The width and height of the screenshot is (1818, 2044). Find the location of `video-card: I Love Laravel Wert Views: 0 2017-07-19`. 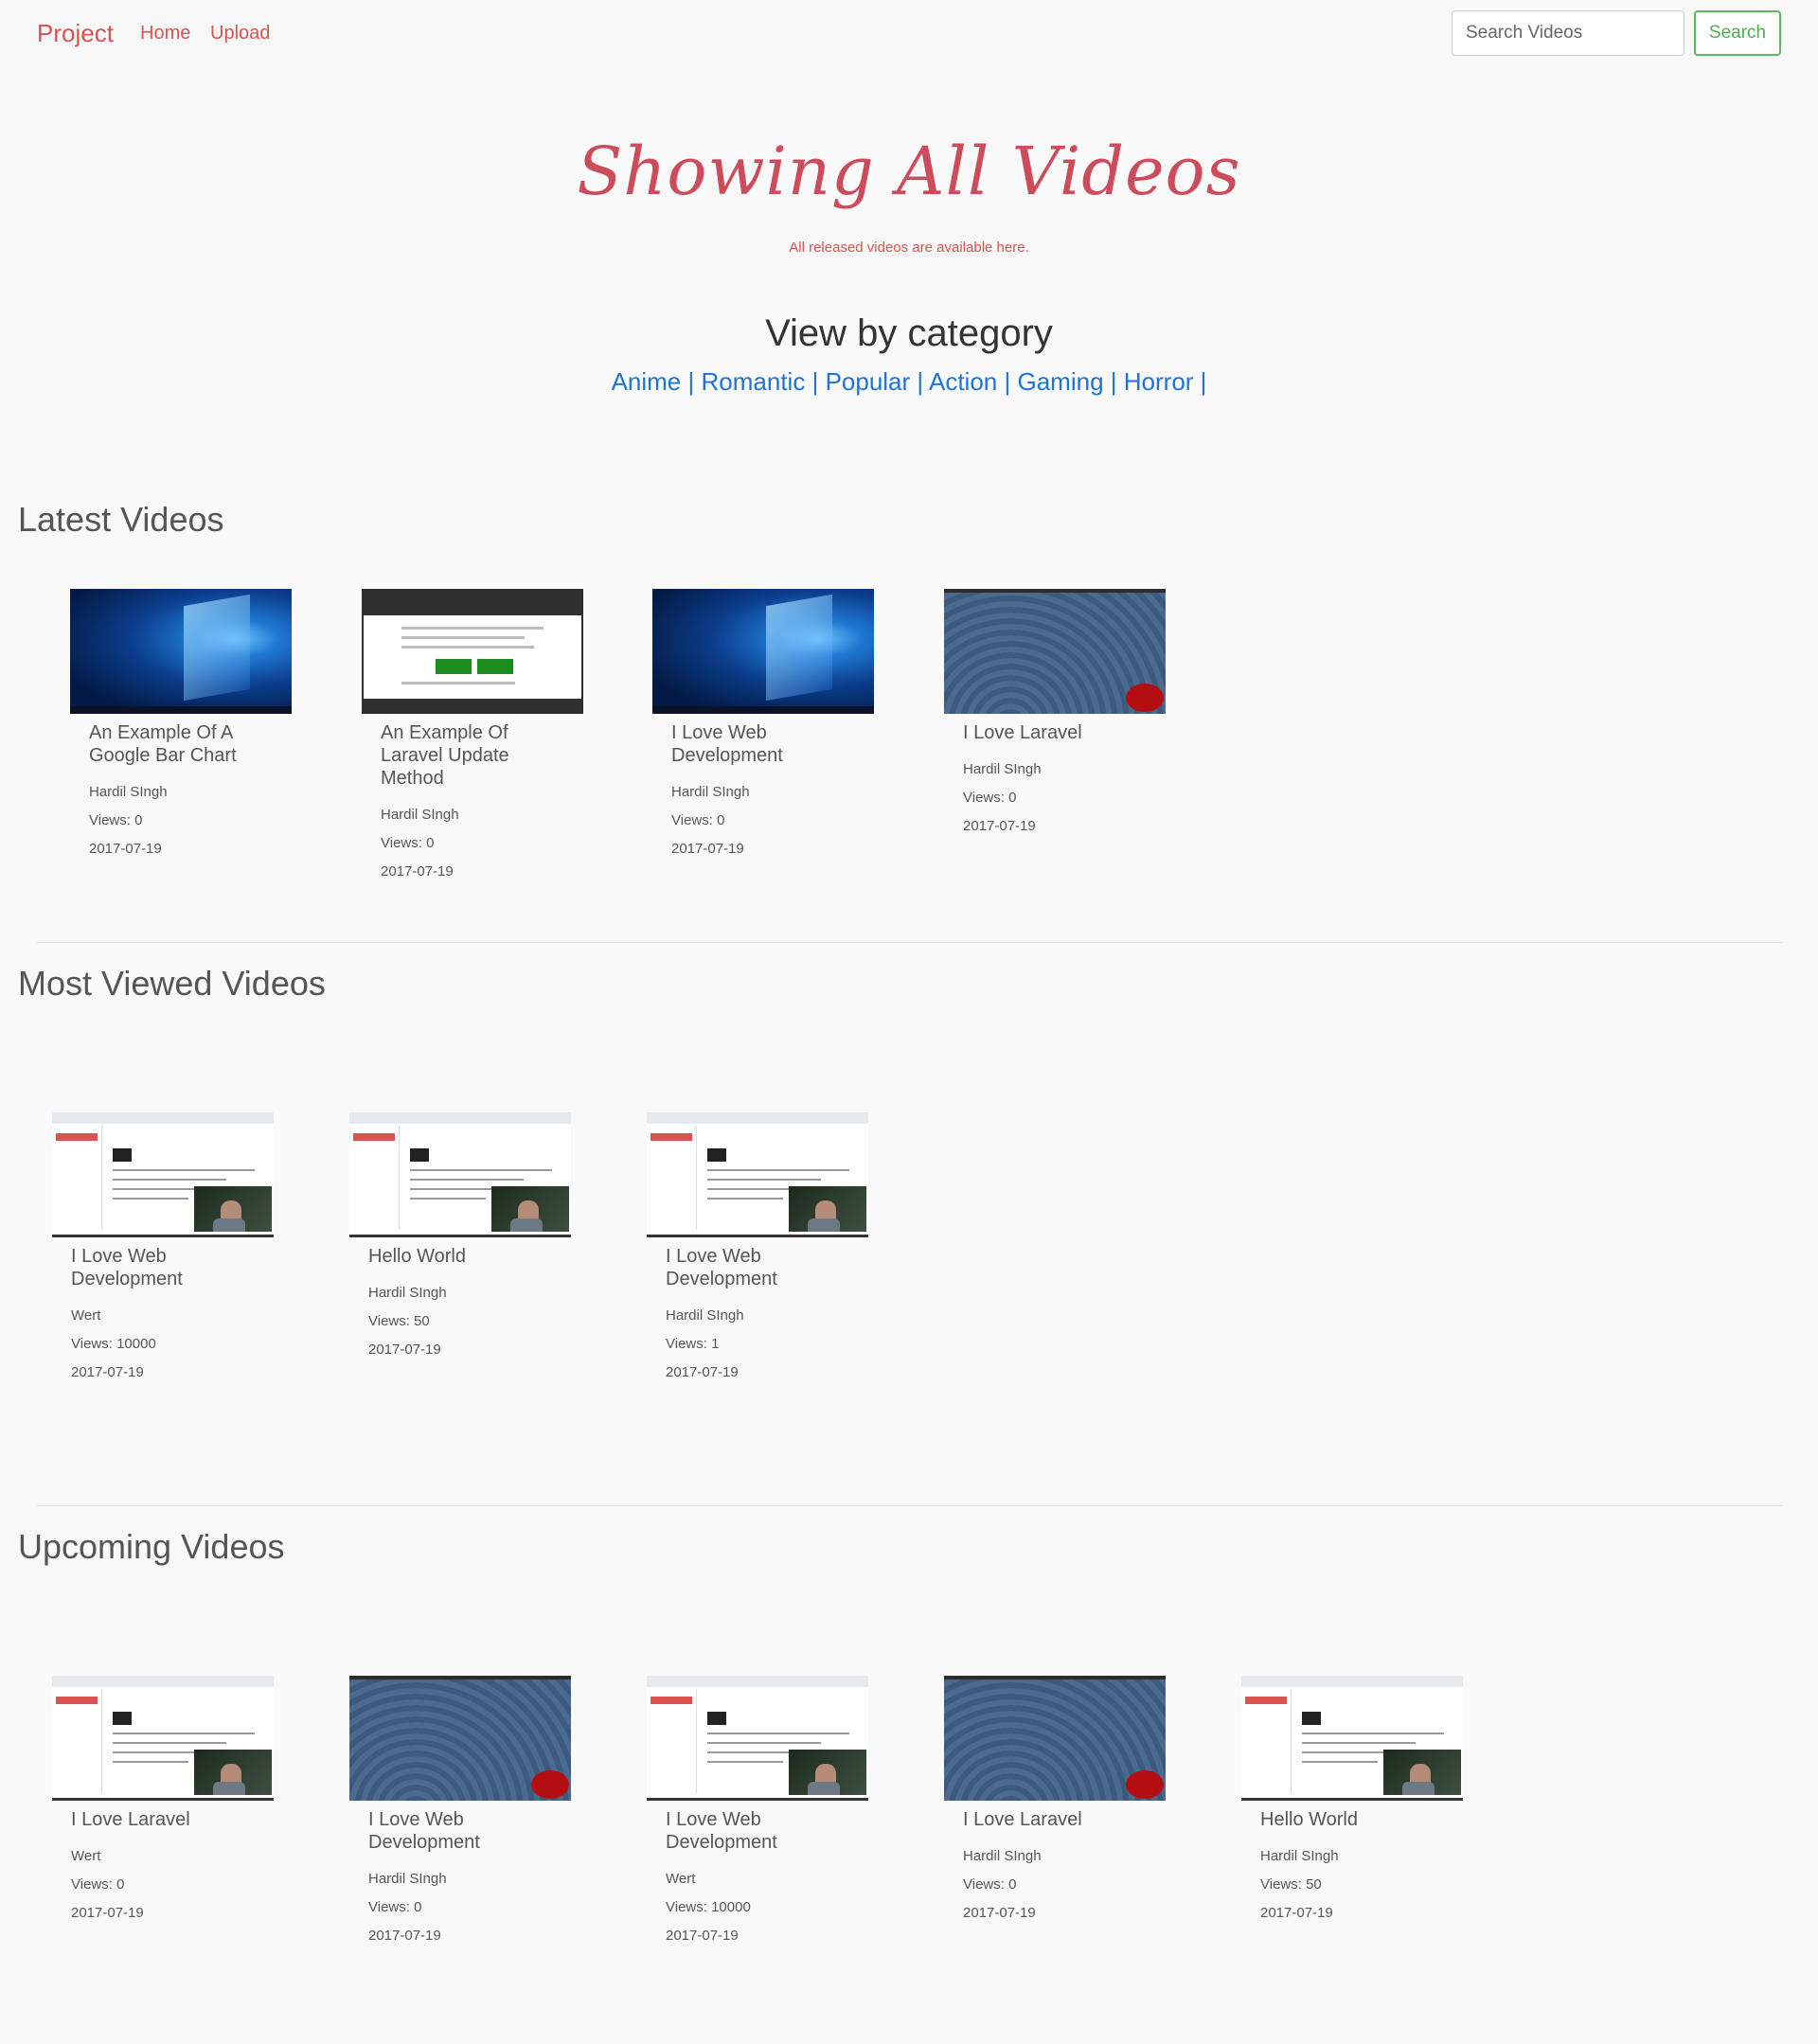

video-card: I Love Laravel Wert Views: 0 2017-07-19 is located at coordinates (165, 1802).